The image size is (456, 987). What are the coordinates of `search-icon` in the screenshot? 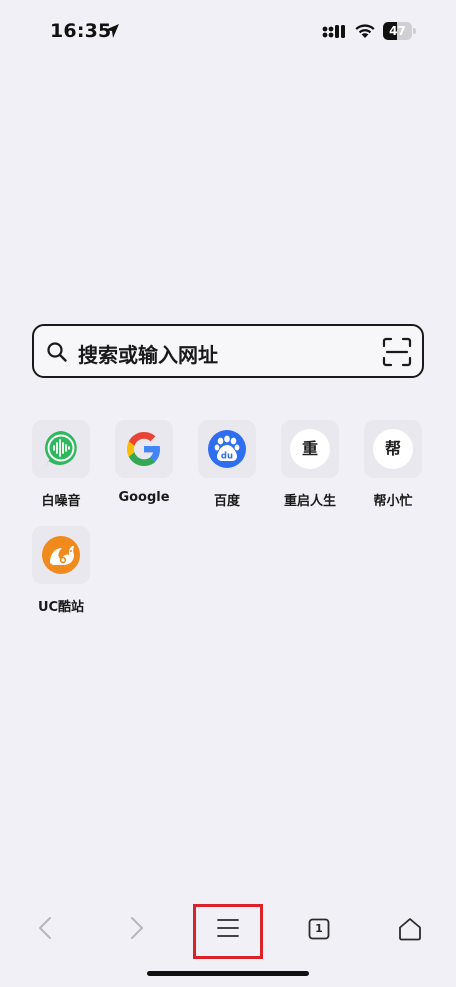 It's located at (57, 352).